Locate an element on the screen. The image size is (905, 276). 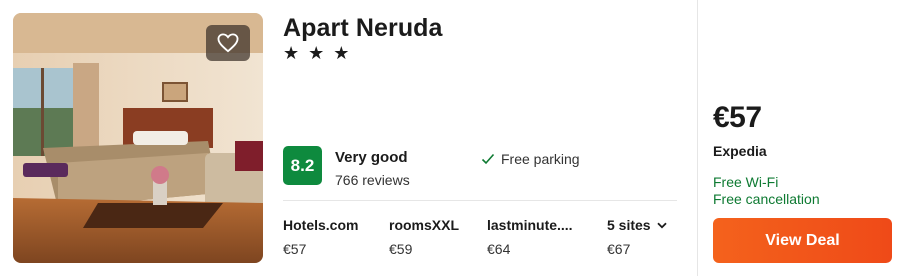
deal-provider: Expedia is located at coordinates (740, 151).